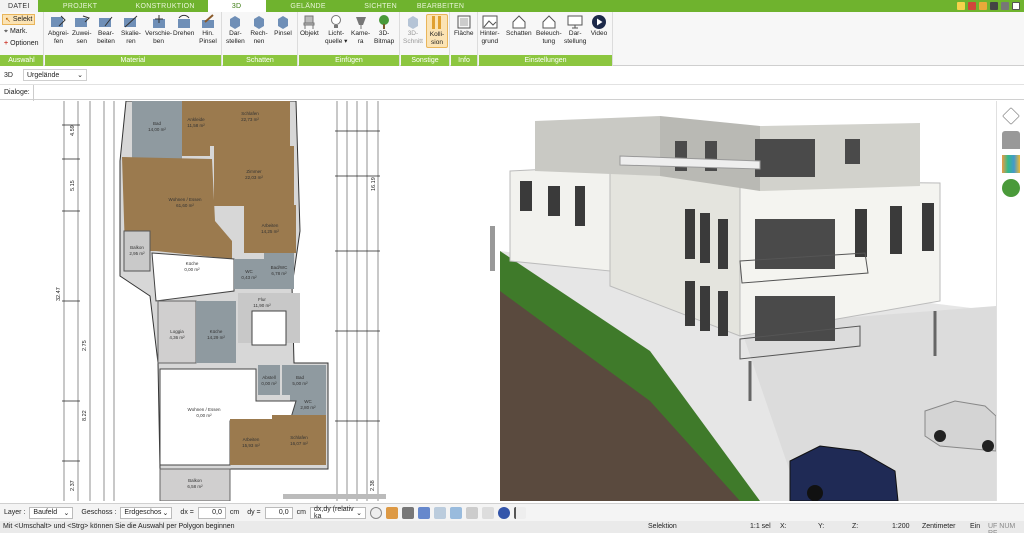 The width and height of the screenshot is (1024, 533). I want to click on tab-konstruktion: KONSTRUKTION, so click(165, 6).